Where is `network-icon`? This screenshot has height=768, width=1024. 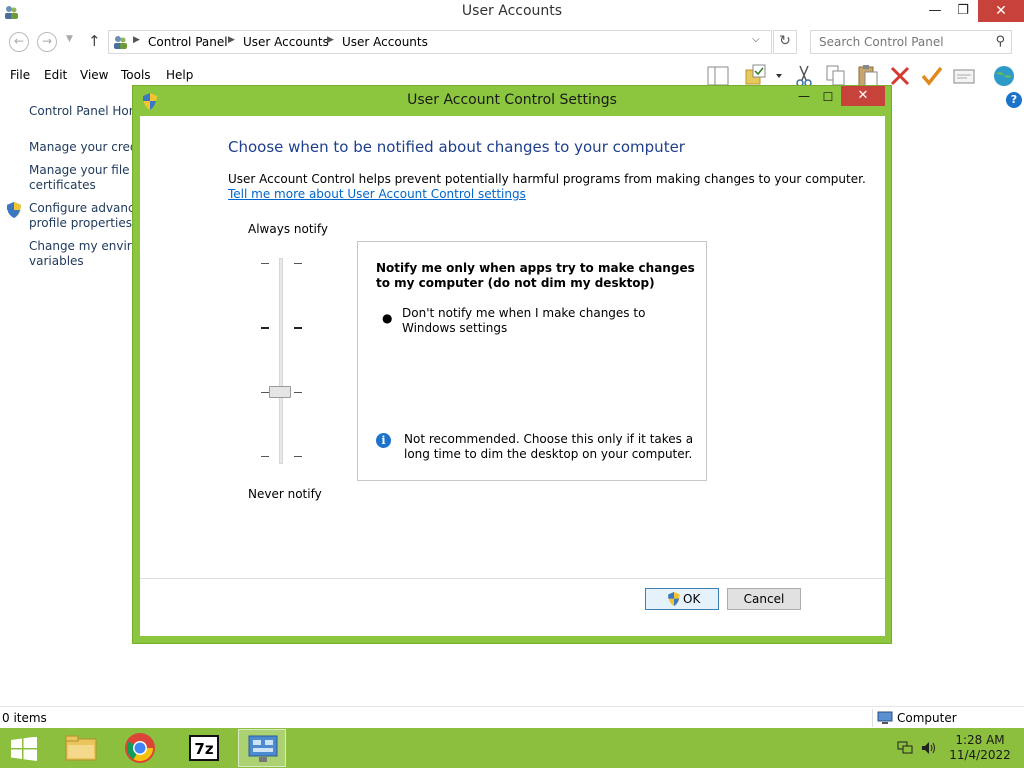 network-icon is located at coordinates (905, 748).